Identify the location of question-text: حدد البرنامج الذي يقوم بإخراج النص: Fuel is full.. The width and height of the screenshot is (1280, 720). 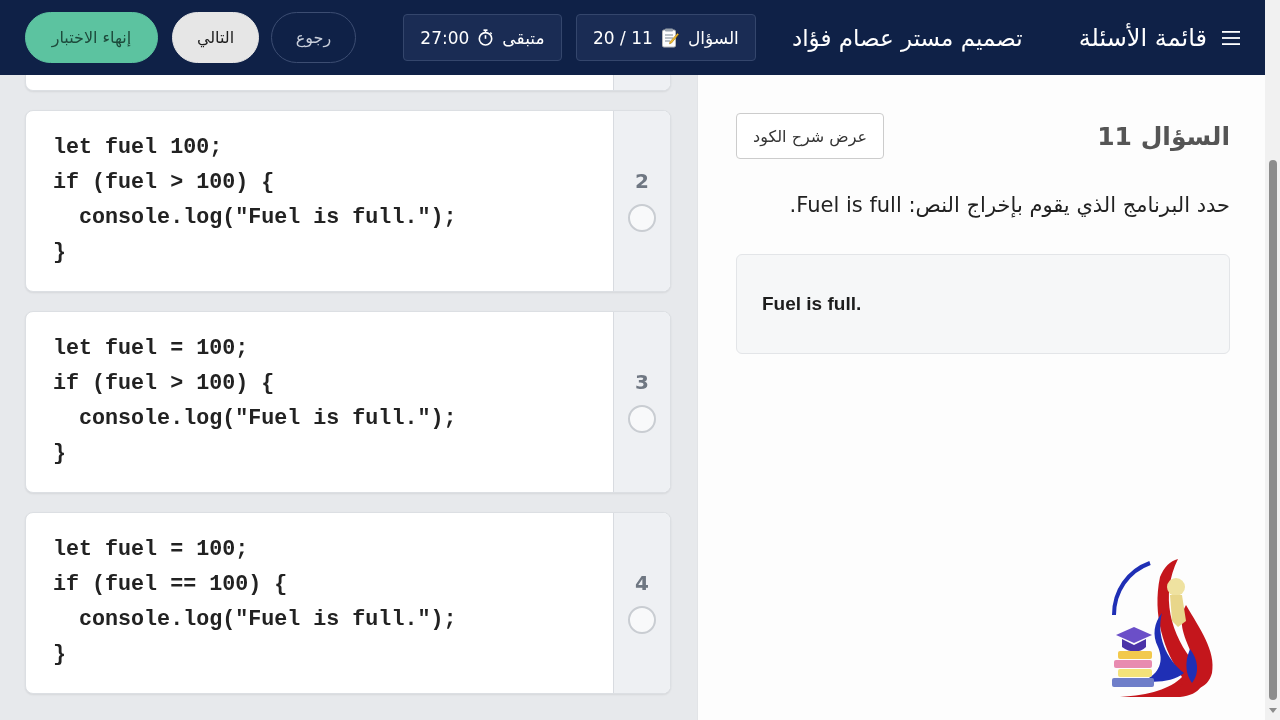
(1009, 206).